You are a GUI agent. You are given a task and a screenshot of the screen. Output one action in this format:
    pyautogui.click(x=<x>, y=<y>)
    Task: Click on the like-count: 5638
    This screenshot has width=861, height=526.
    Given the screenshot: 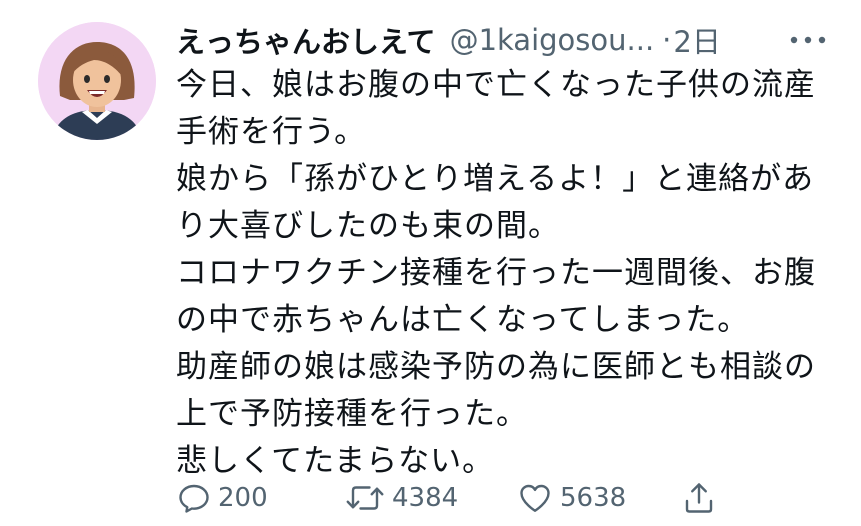 What is the action you would take?
    pyautogui.click(x=593, y=498)
    